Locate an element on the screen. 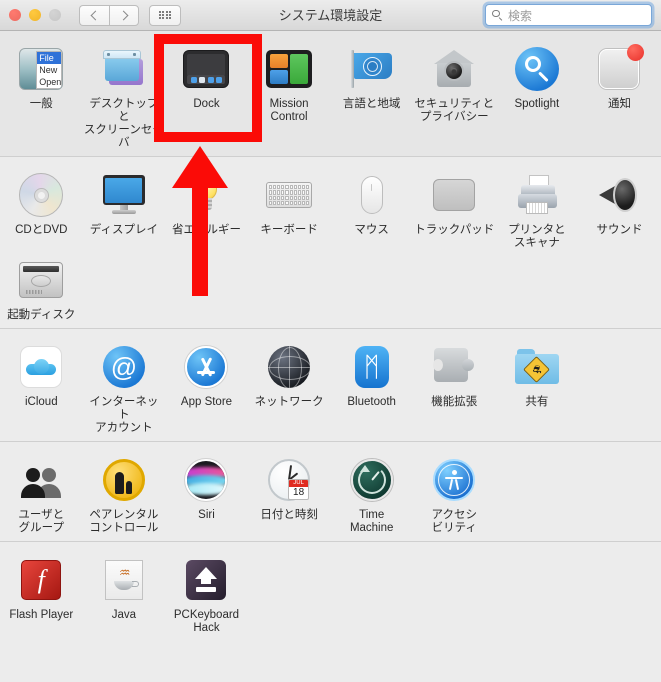  search-field: 検索 is located at coordinates (568, 15).